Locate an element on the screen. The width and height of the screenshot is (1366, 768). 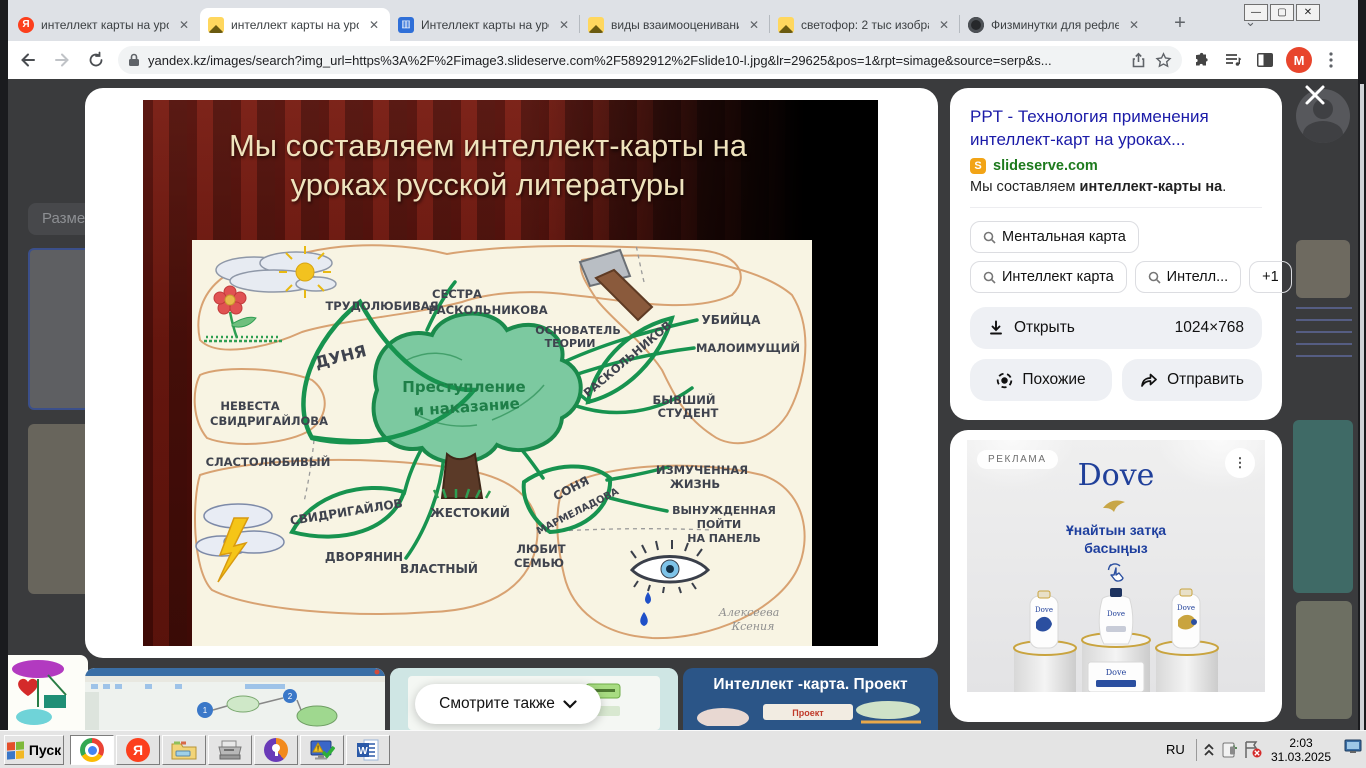
svg-text: Алексеева is located at coordinates (749, 612).